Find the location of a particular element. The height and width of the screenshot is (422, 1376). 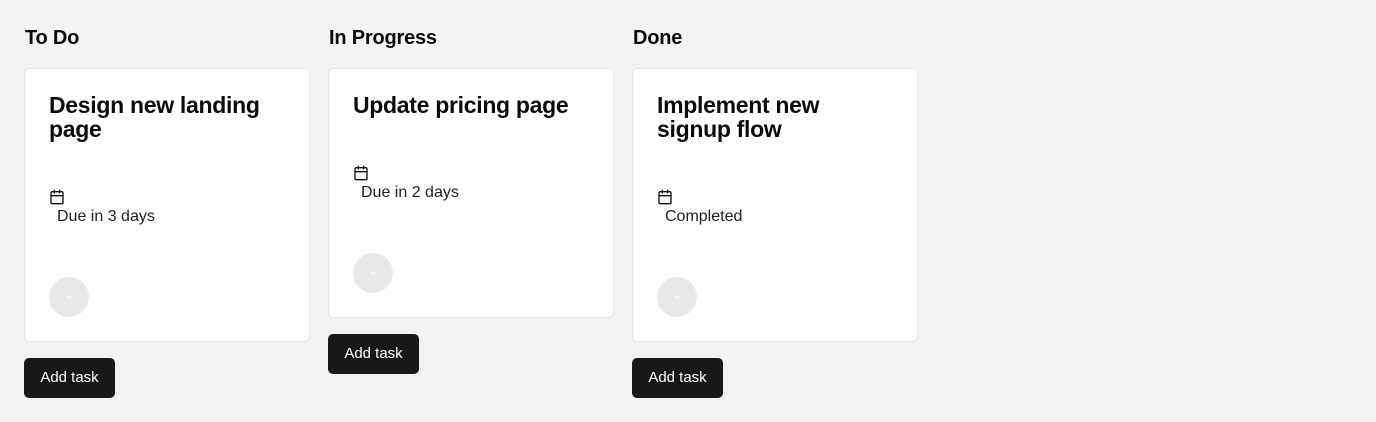

column-title: Done is located at coordinates (658, 38).